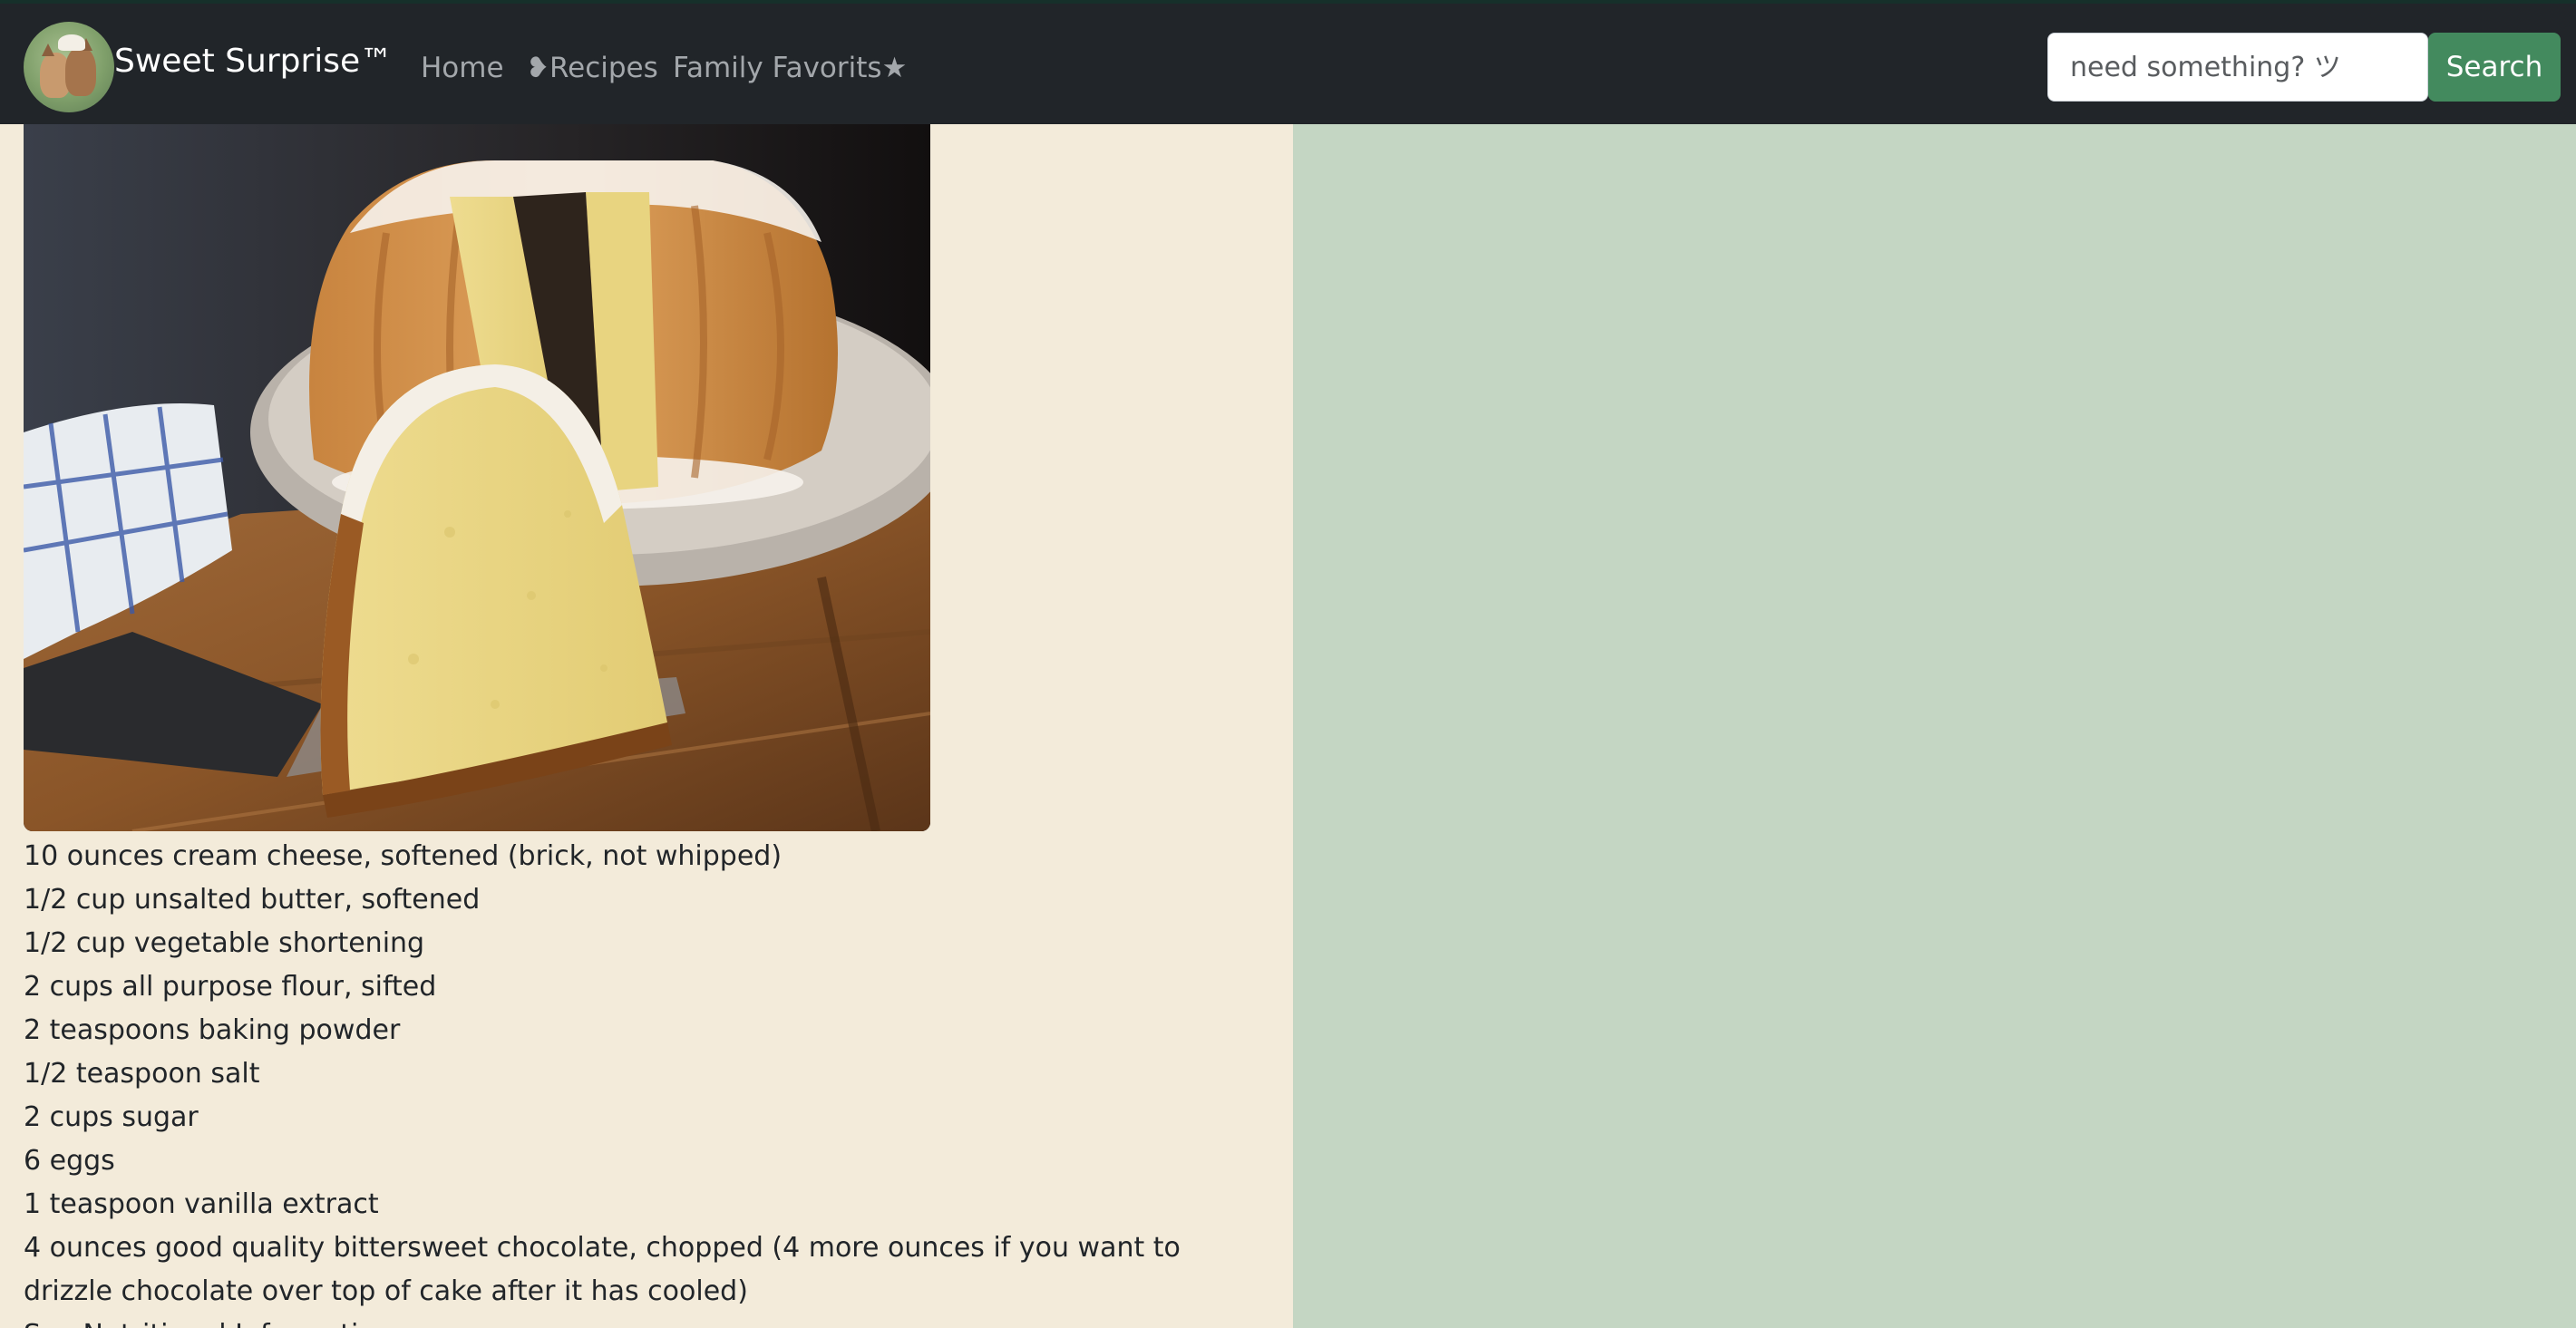 This screenshot has width=2576, height=1328. Describe the element at coordinates (69, 1161) in the screenshot. I see `list-item: 6 eggs` at that location.